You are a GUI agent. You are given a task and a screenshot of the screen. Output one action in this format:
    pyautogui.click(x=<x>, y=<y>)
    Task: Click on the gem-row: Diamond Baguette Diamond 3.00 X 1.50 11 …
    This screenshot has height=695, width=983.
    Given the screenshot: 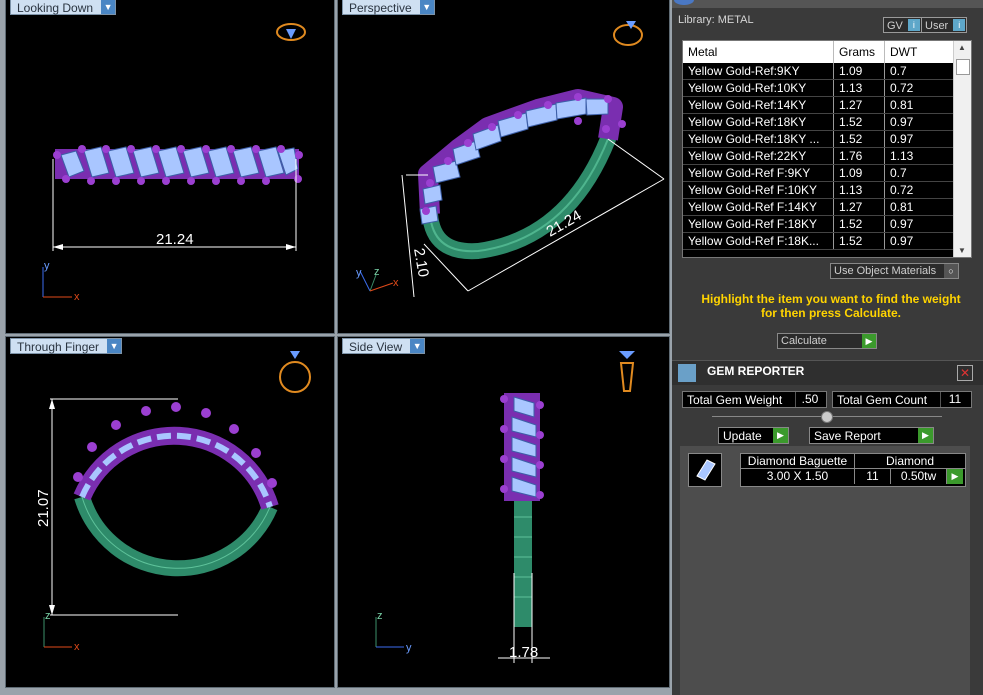 What is the action you would take?
    pyautogui.click(x=853, y=470)
    